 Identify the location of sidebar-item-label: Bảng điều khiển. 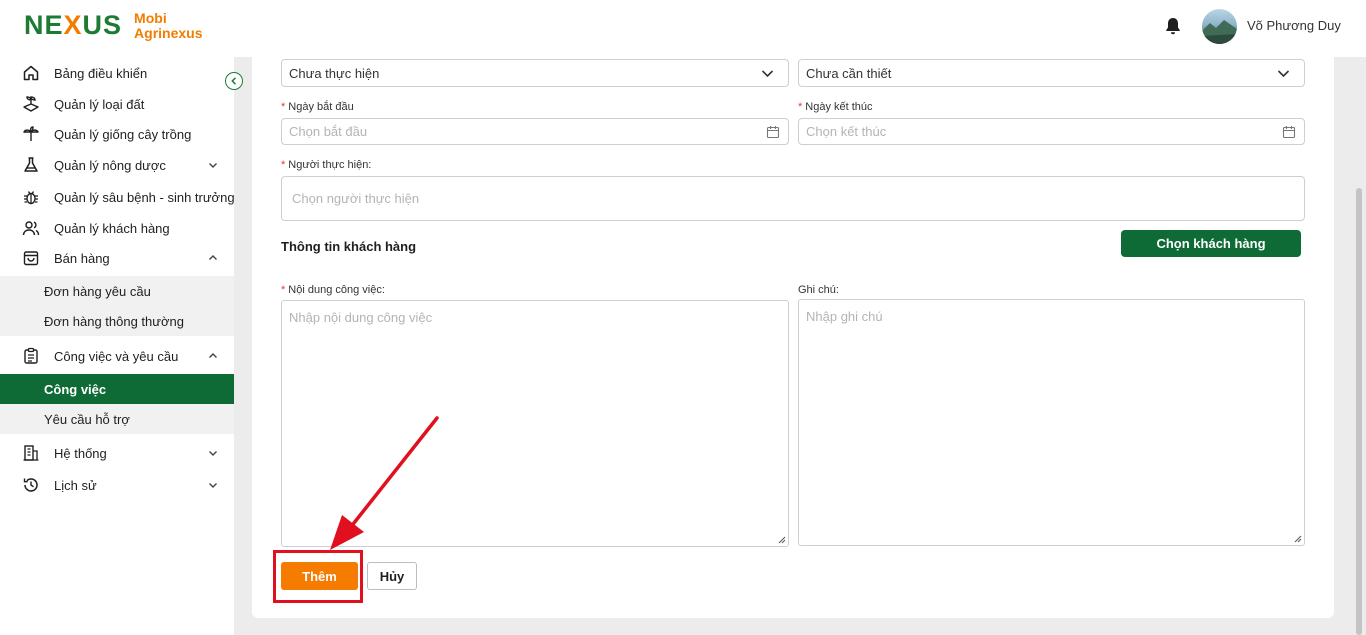
(101, 73).